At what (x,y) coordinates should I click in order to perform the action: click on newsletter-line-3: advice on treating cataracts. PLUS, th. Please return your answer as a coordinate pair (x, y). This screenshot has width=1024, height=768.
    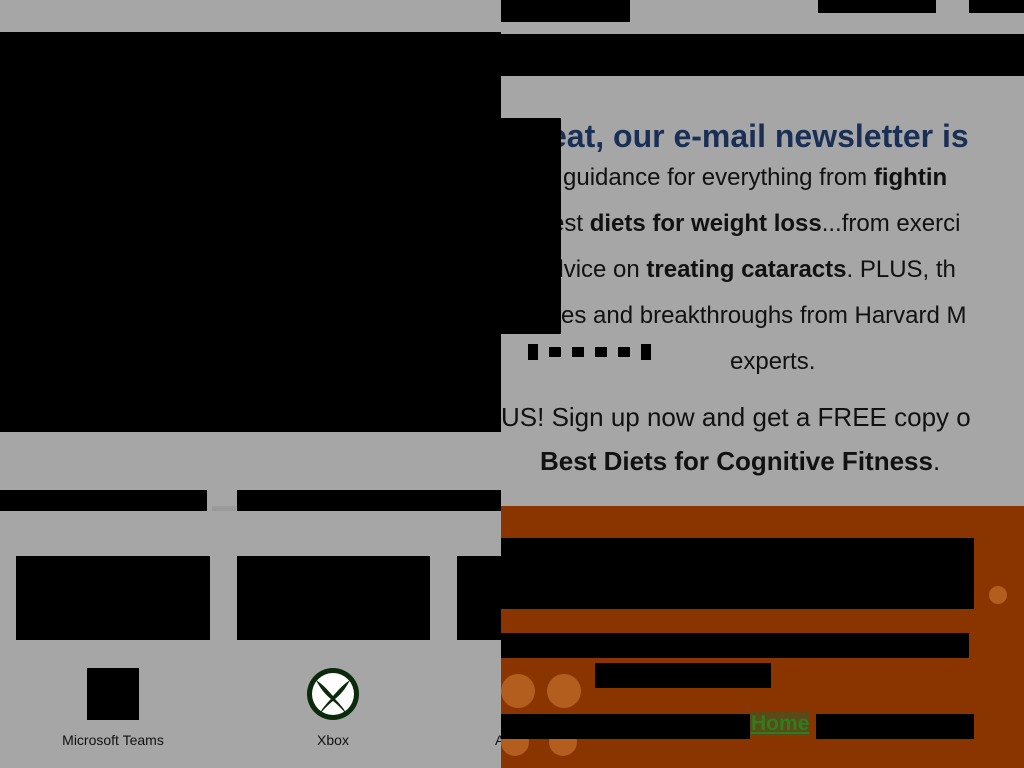
    Looking at the image, I should click on (746, 269).